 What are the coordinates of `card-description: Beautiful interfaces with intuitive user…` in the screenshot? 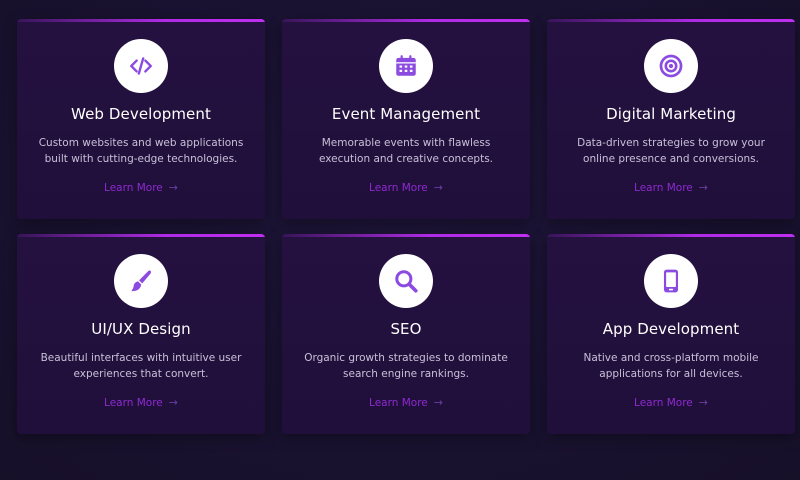 It's located at (141, 366).